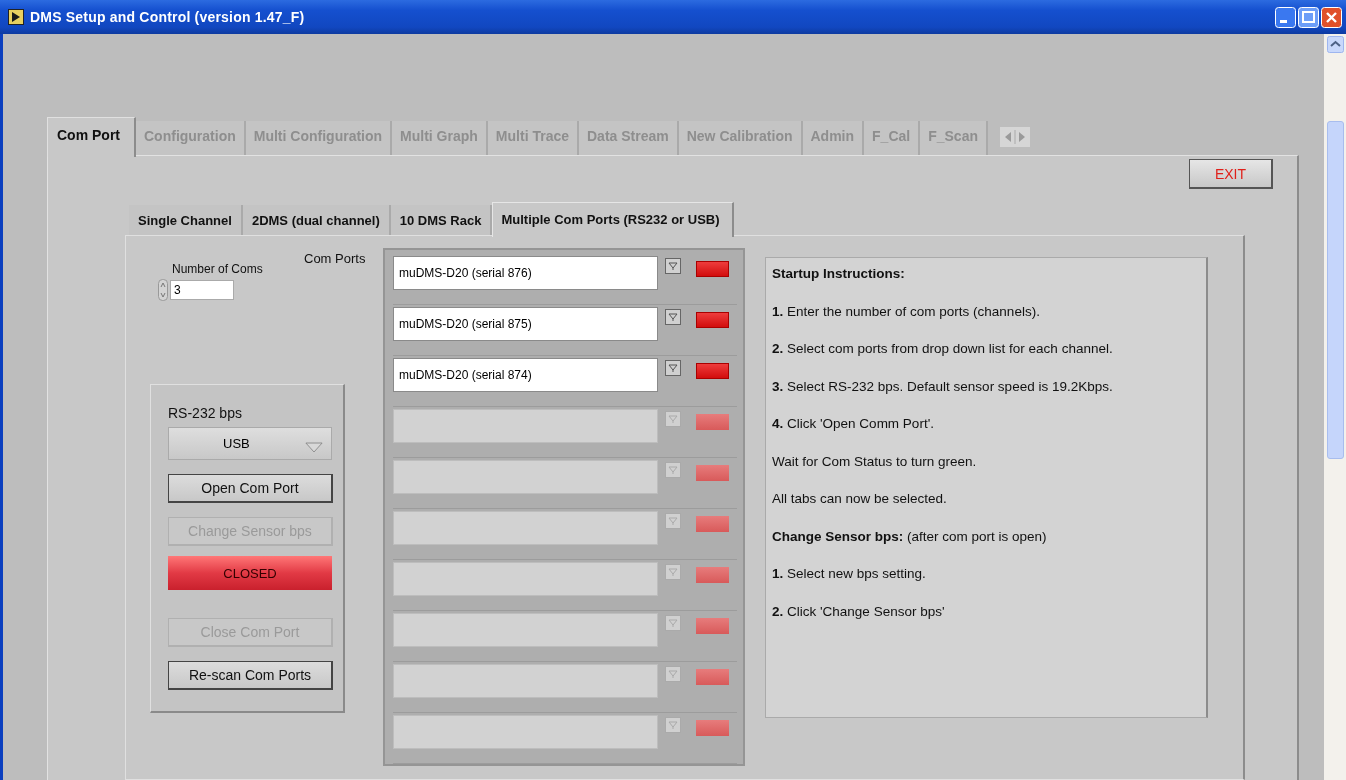 This screenshot has height=780, width=1346. What do you see at coordinates (613, 219) in the screenshot?
I see `tab: Multiple Com Ports (RS232 or USB)` at bounding box center [613, 219].